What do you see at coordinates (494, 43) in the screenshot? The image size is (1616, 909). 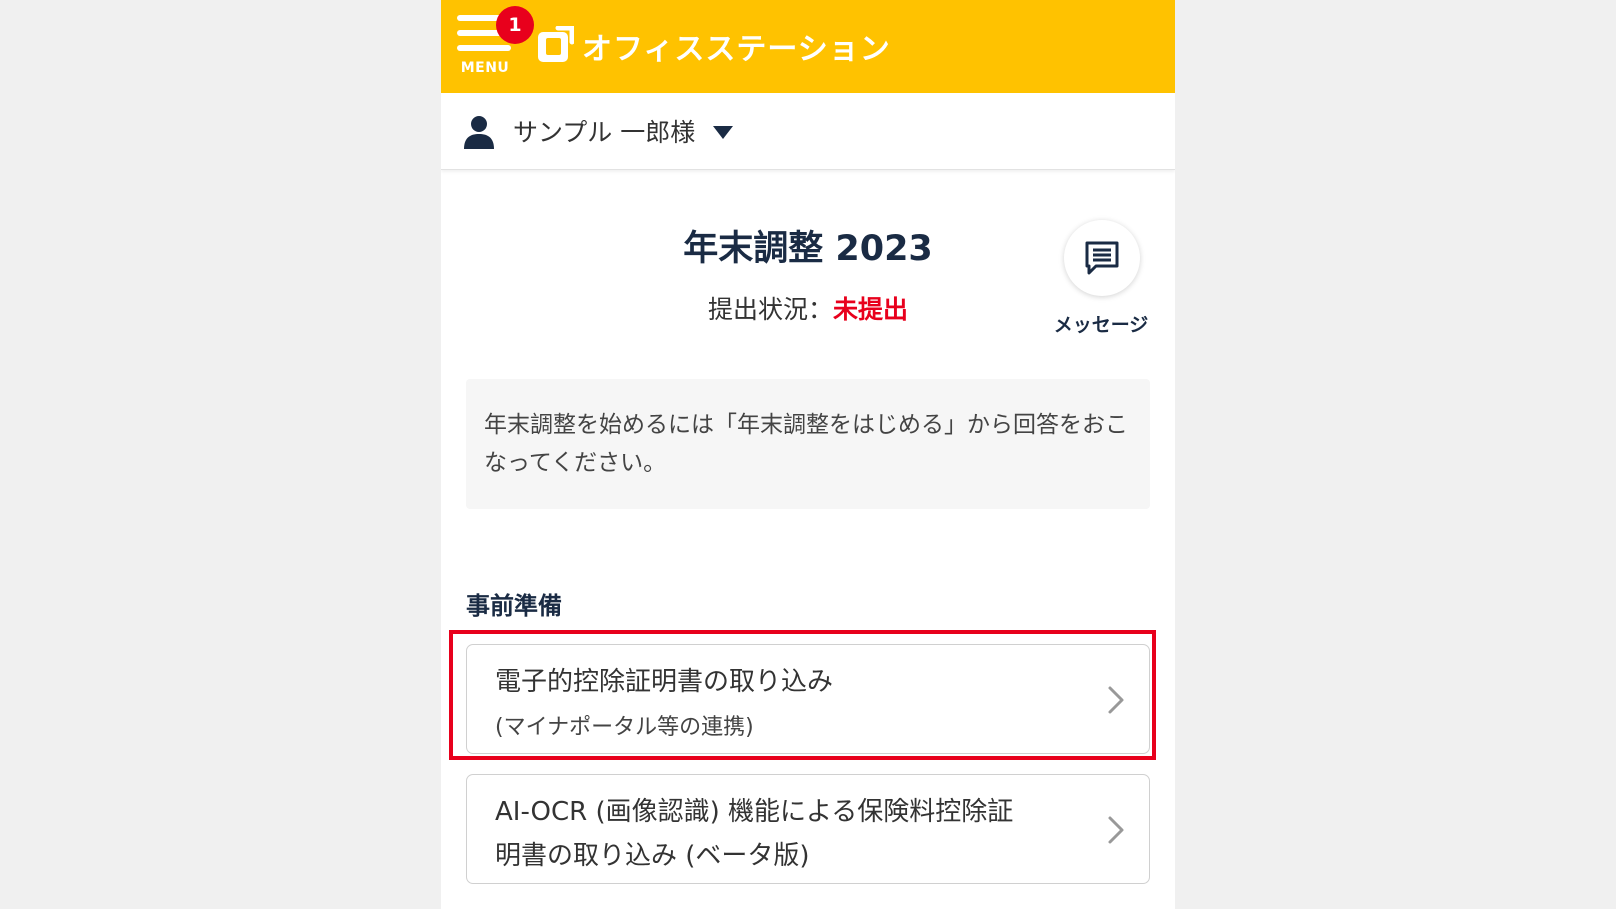 I see `menu-button: MENU 1` at bounding box center [494, 43].